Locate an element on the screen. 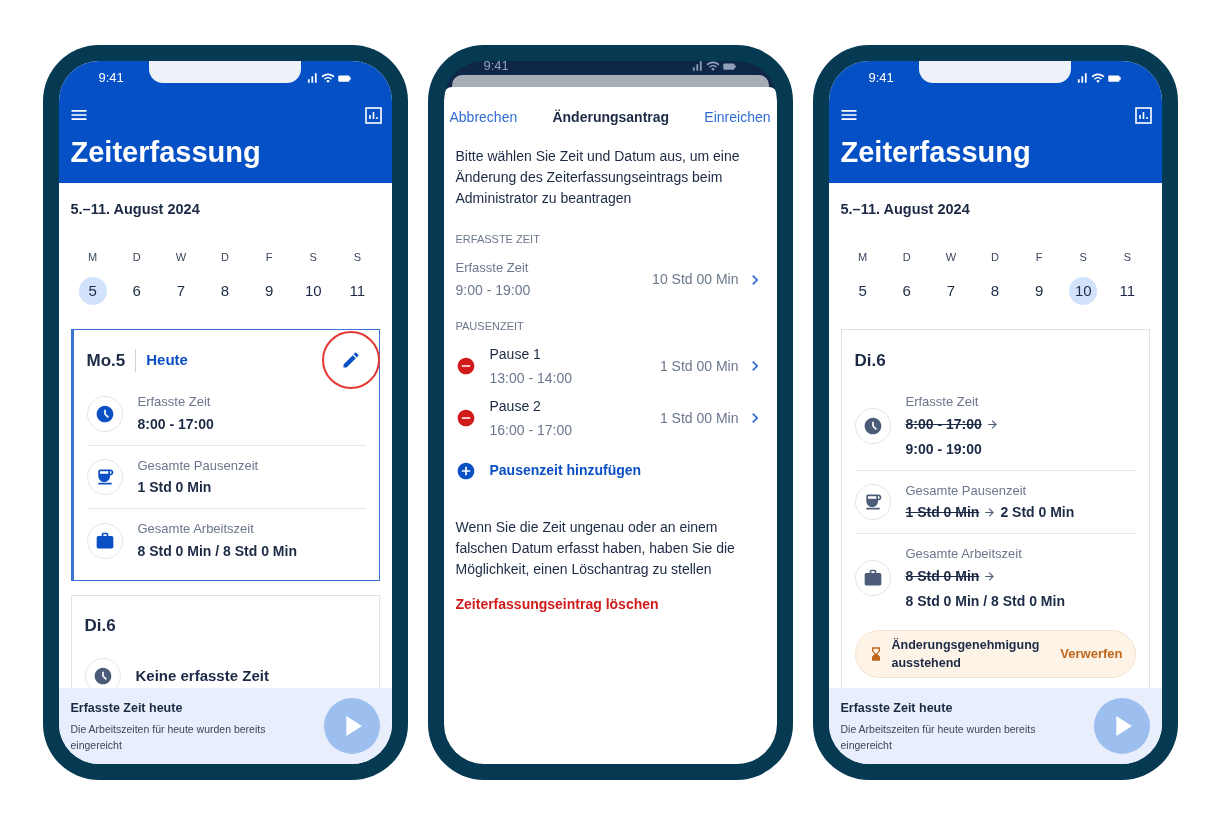  day-card: Di.6 Erfasste Zeit 8:00 - 17:00 9:00 - 19:00 Gesamte Pausenzeit 1 Std 0 Min 2 Std 0 Min Gesamte Arbeitszeit 8 Std 0 Min 8 Std 0 Min / 8 Std 0 Min Änderungsgenehmigung ausstehend Verwerfen is located at coordinates (995, 508).